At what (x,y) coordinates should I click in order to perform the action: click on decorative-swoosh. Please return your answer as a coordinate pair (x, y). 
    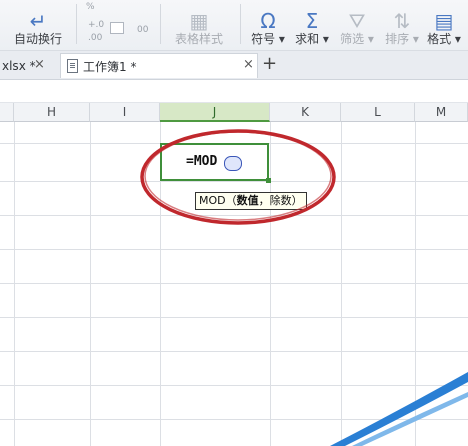
    Looking at the image, I should click on (399, 409).